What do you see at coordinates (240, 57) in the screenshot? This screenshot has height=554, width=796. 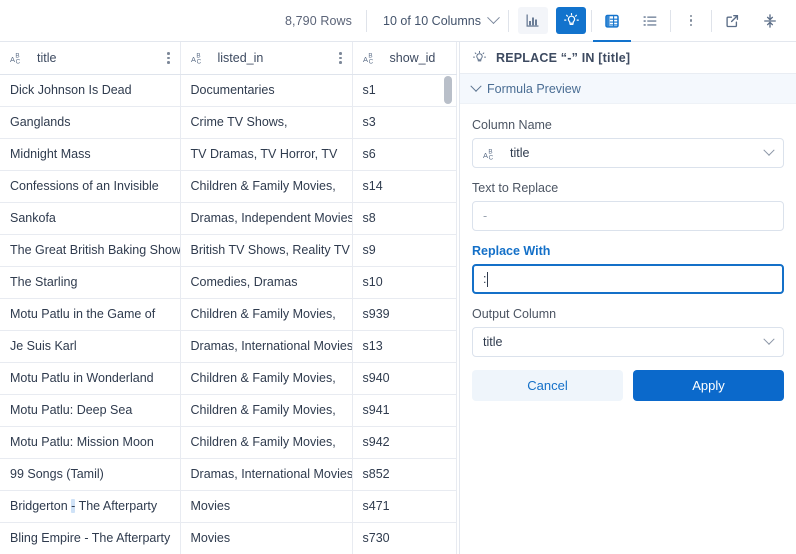 I see `column-header-label: listed_in` at bounding box center [240, 57].